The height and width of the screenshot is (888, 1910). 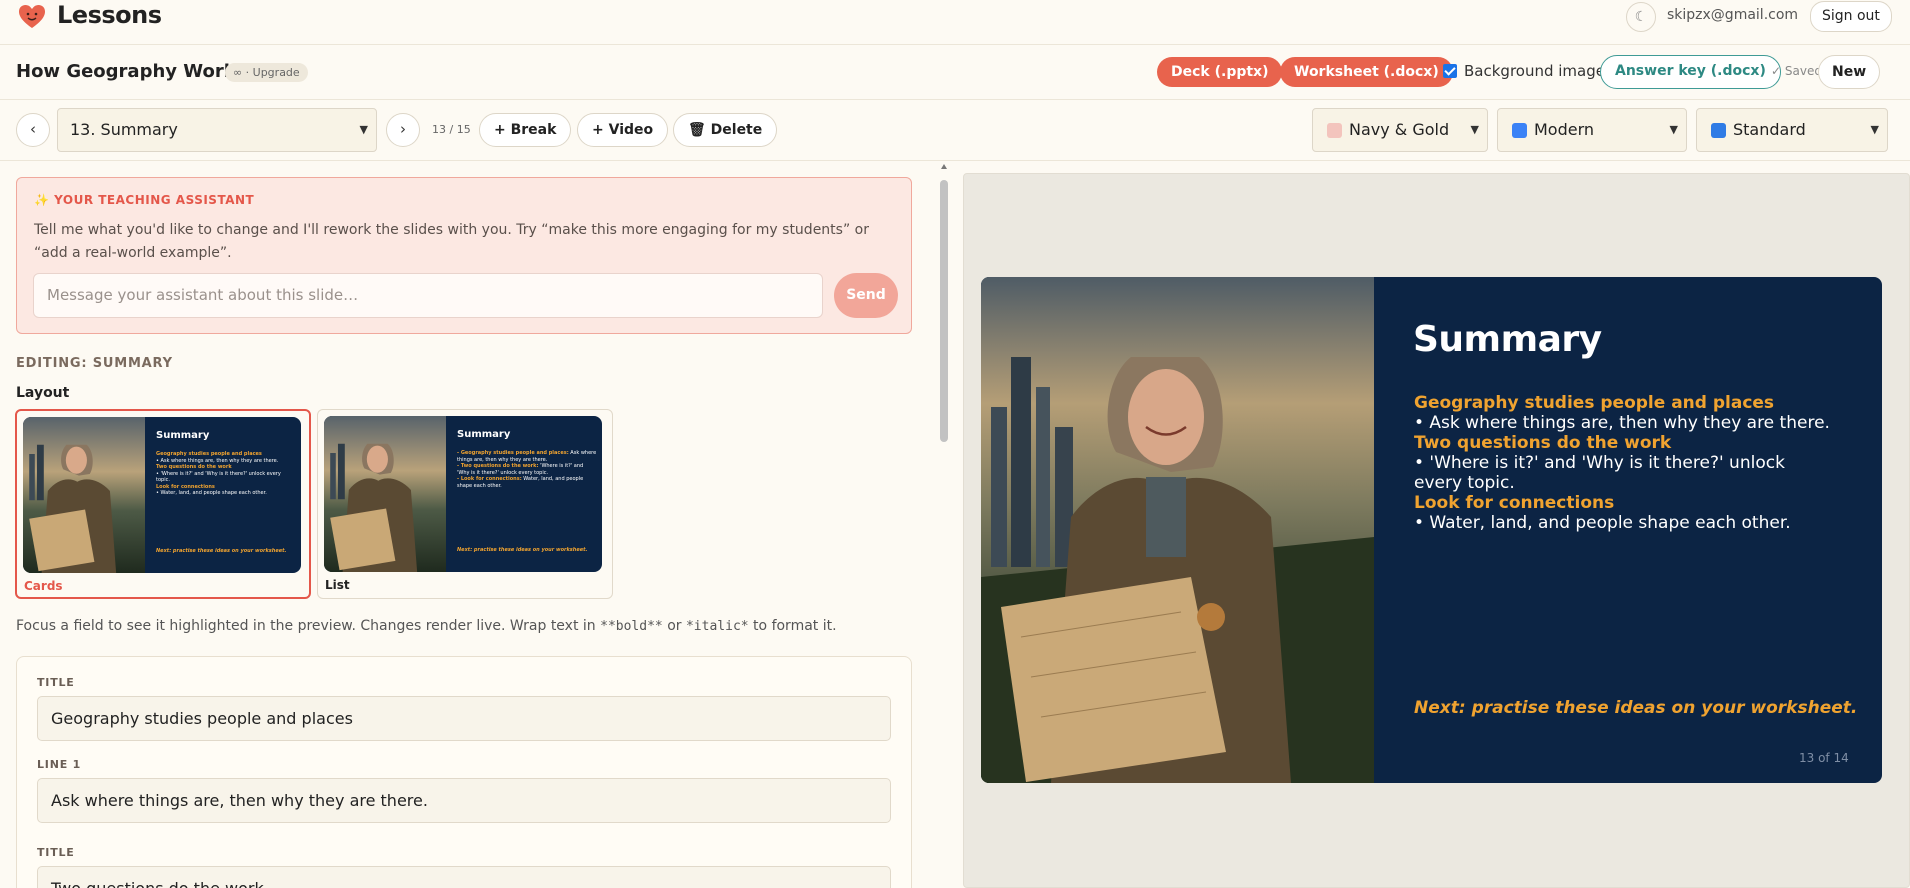 I want to click on scrollbar-thumb, so click(x=944, y=311).